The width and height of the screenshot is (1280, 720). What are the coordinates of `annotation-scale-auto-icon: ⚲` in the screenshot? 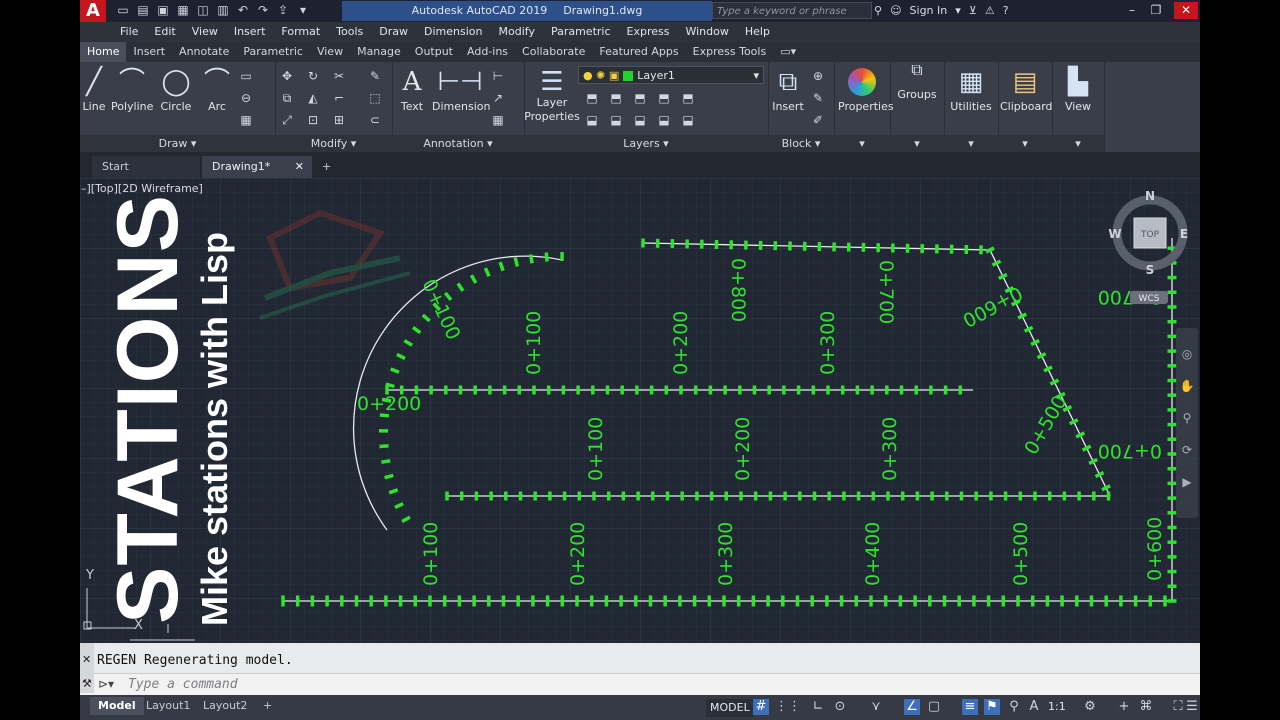 It's located at (1014, 707).